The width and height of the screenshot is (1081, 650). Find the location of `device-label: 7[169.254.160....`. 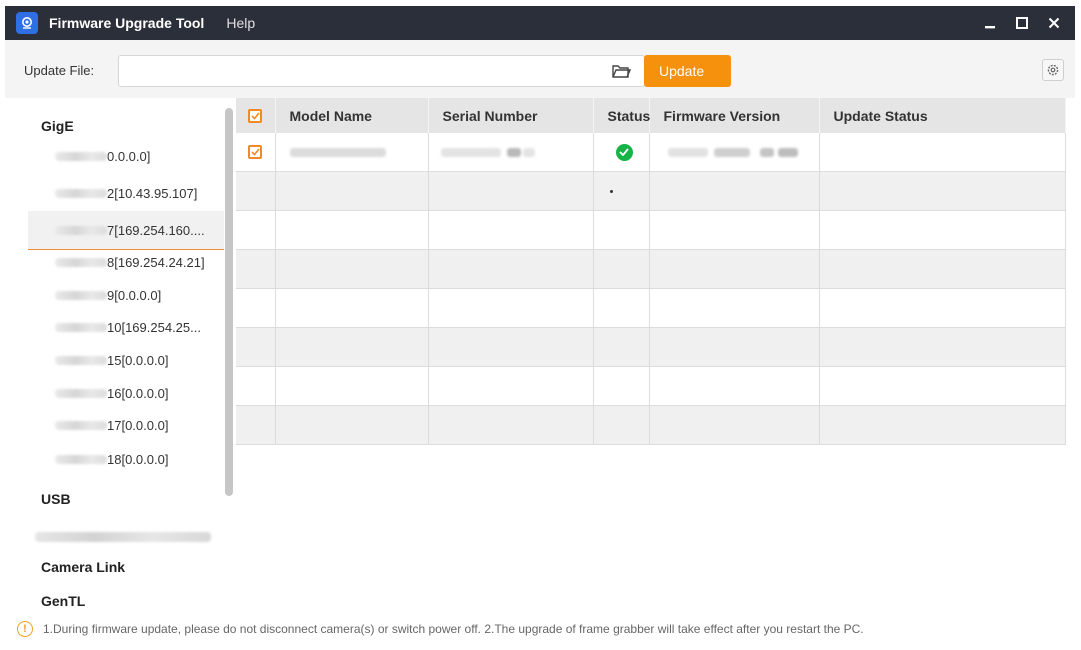

device-label: 7[169.254.160.... is located at coordinates (156, 230).